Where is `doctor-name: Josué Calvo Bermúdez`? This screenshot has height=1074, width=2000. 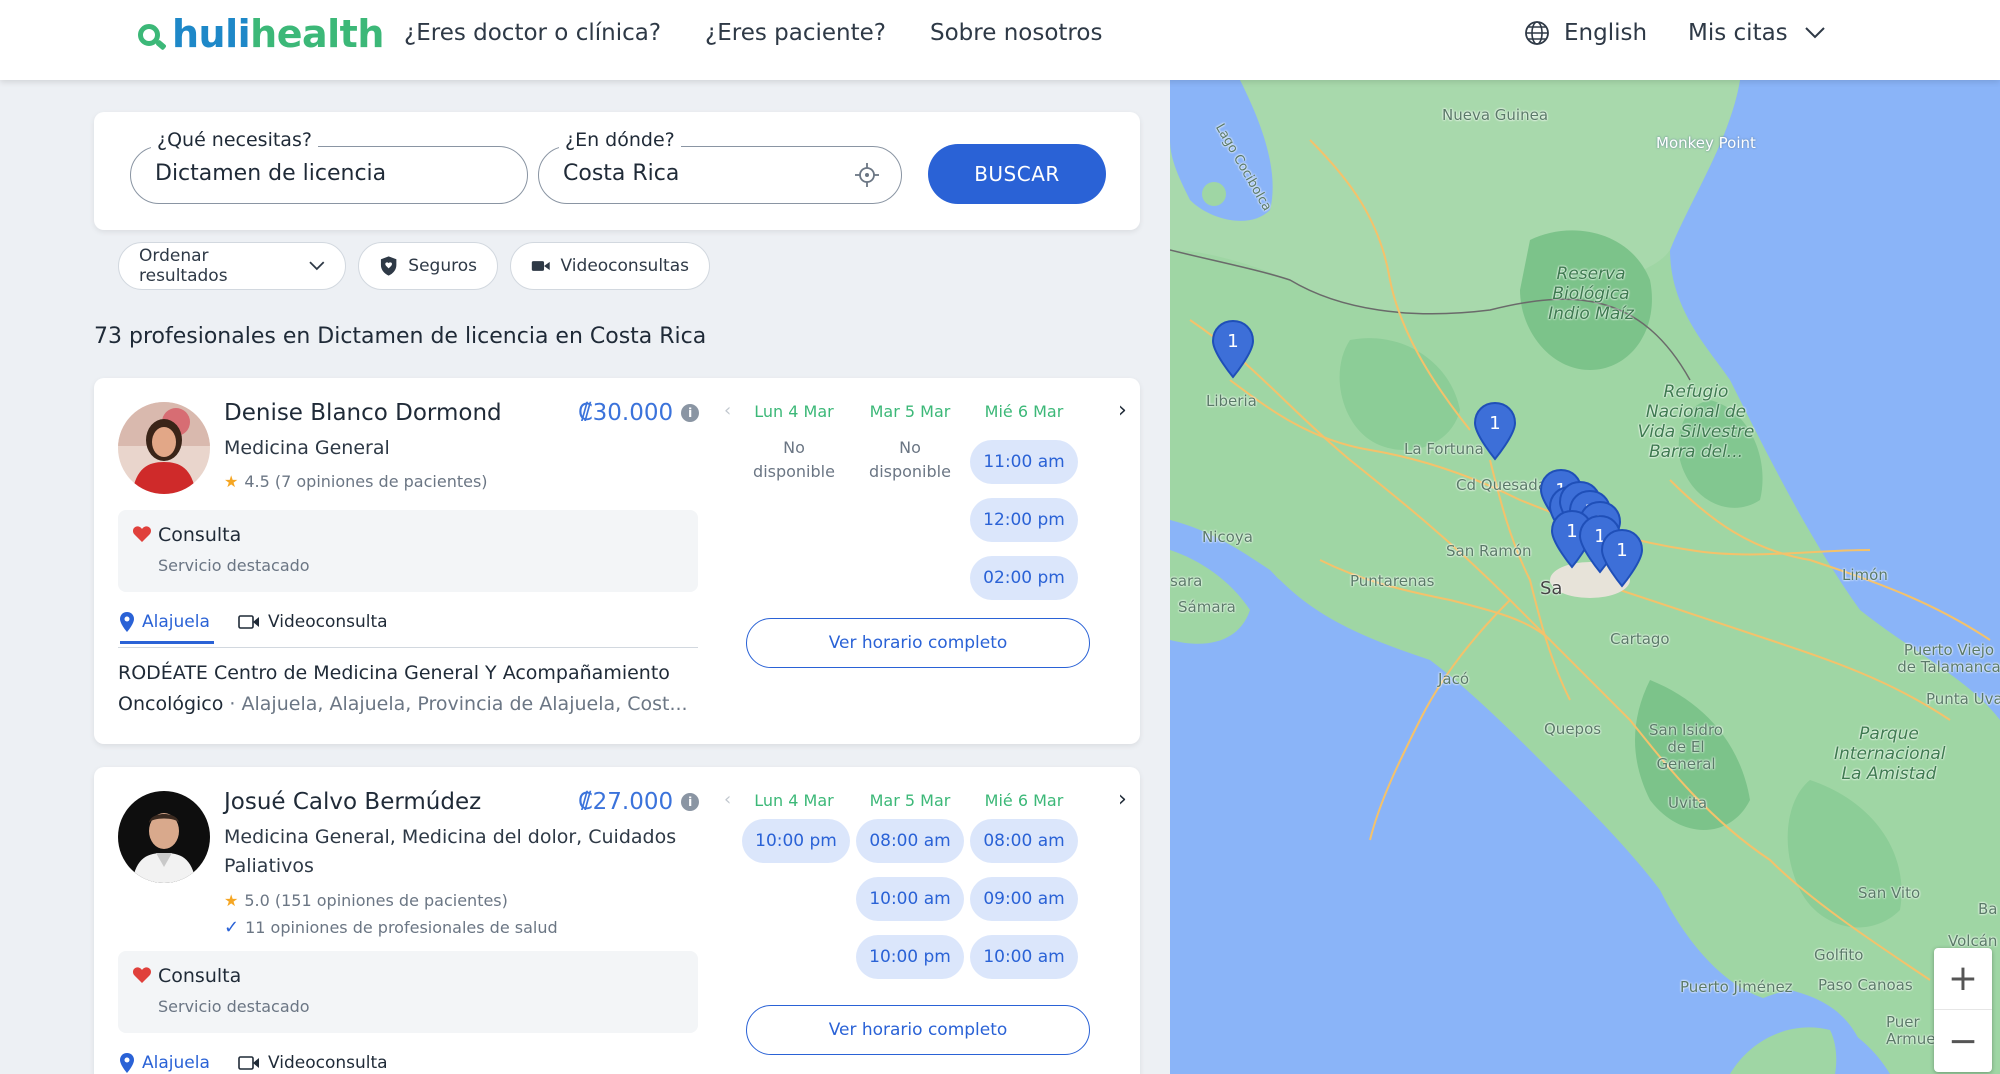 doctor-name: Josué Calvo Bermúdez is located at coordinates (352, 802).